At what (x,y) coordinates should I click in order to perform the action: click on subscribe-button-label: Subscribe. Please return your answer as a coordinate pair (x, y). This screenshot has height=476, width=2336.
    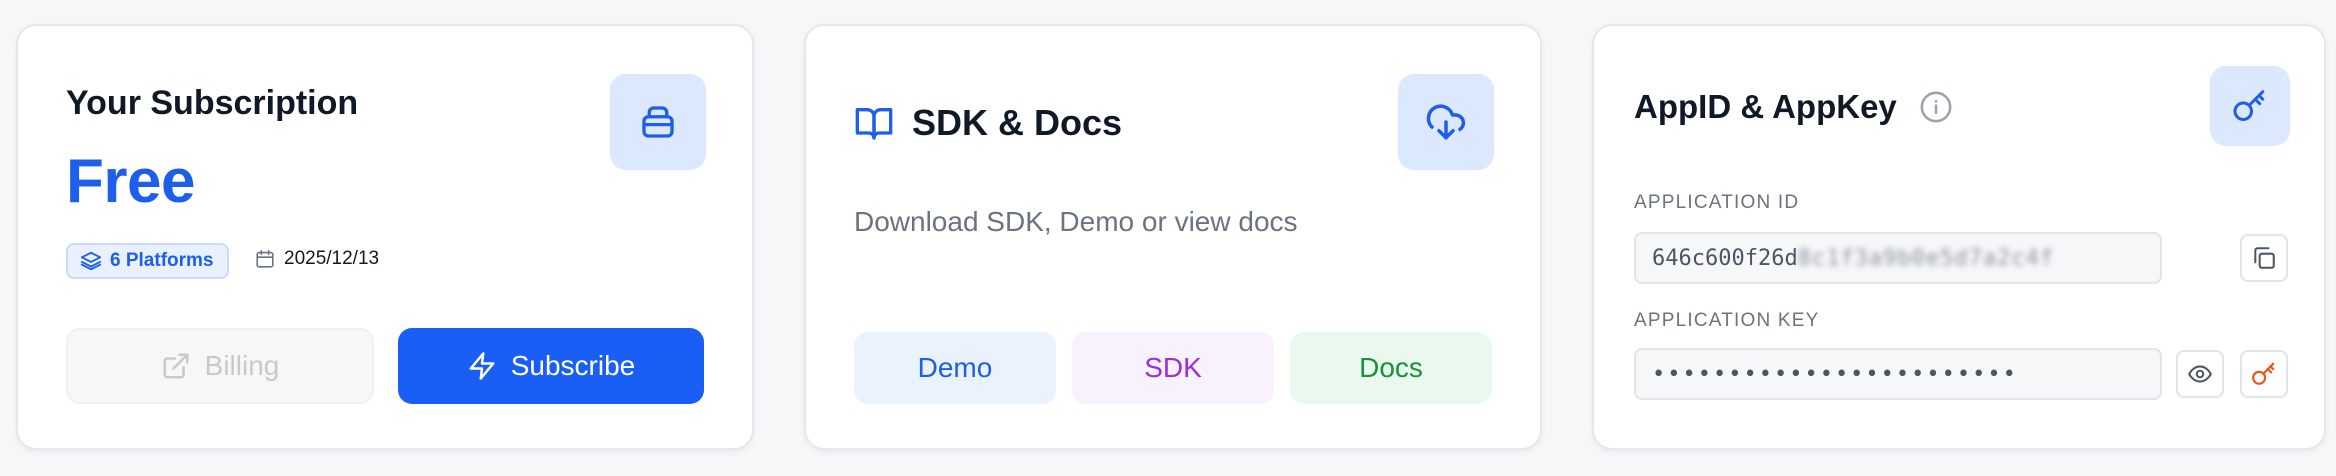
    Looking at the image, I should click on (573, 365).